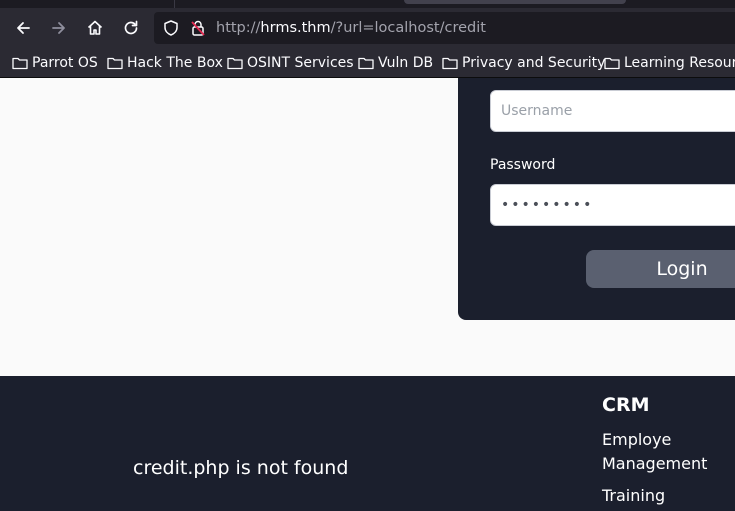 The width and height of the screenshot is (735, 511). I want to click on back-icon, so click(23, 28).